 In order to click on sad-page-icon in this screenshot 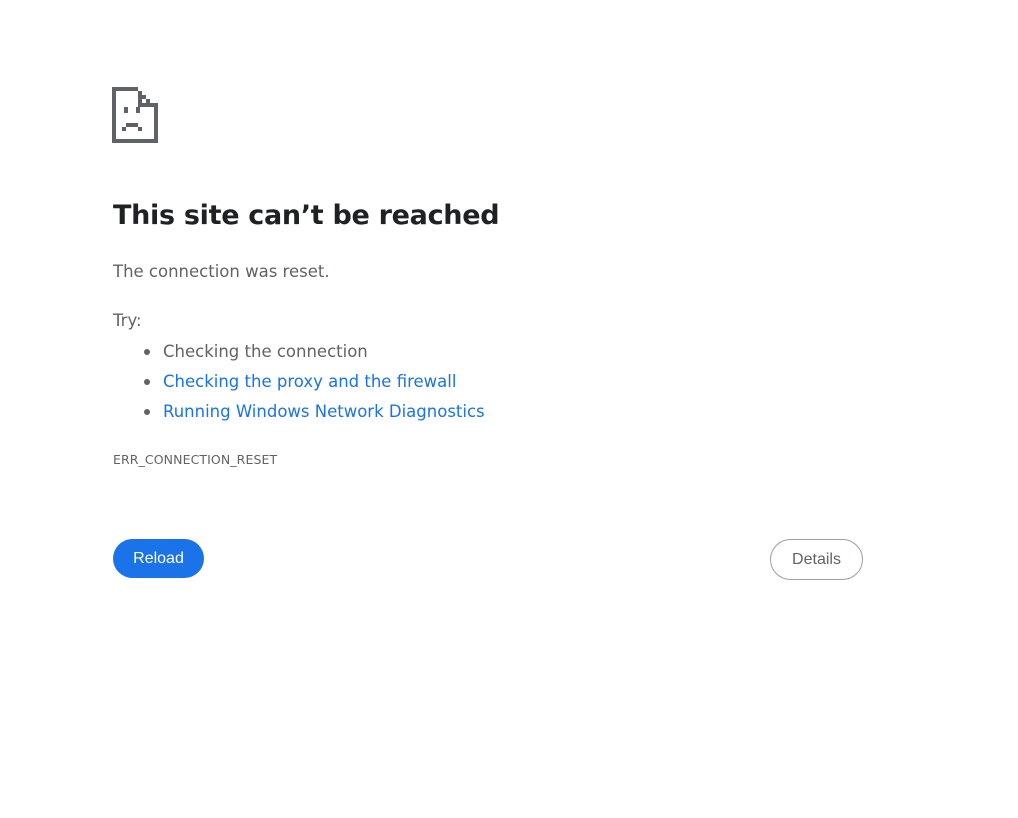, I will do `click(136, 115)`.